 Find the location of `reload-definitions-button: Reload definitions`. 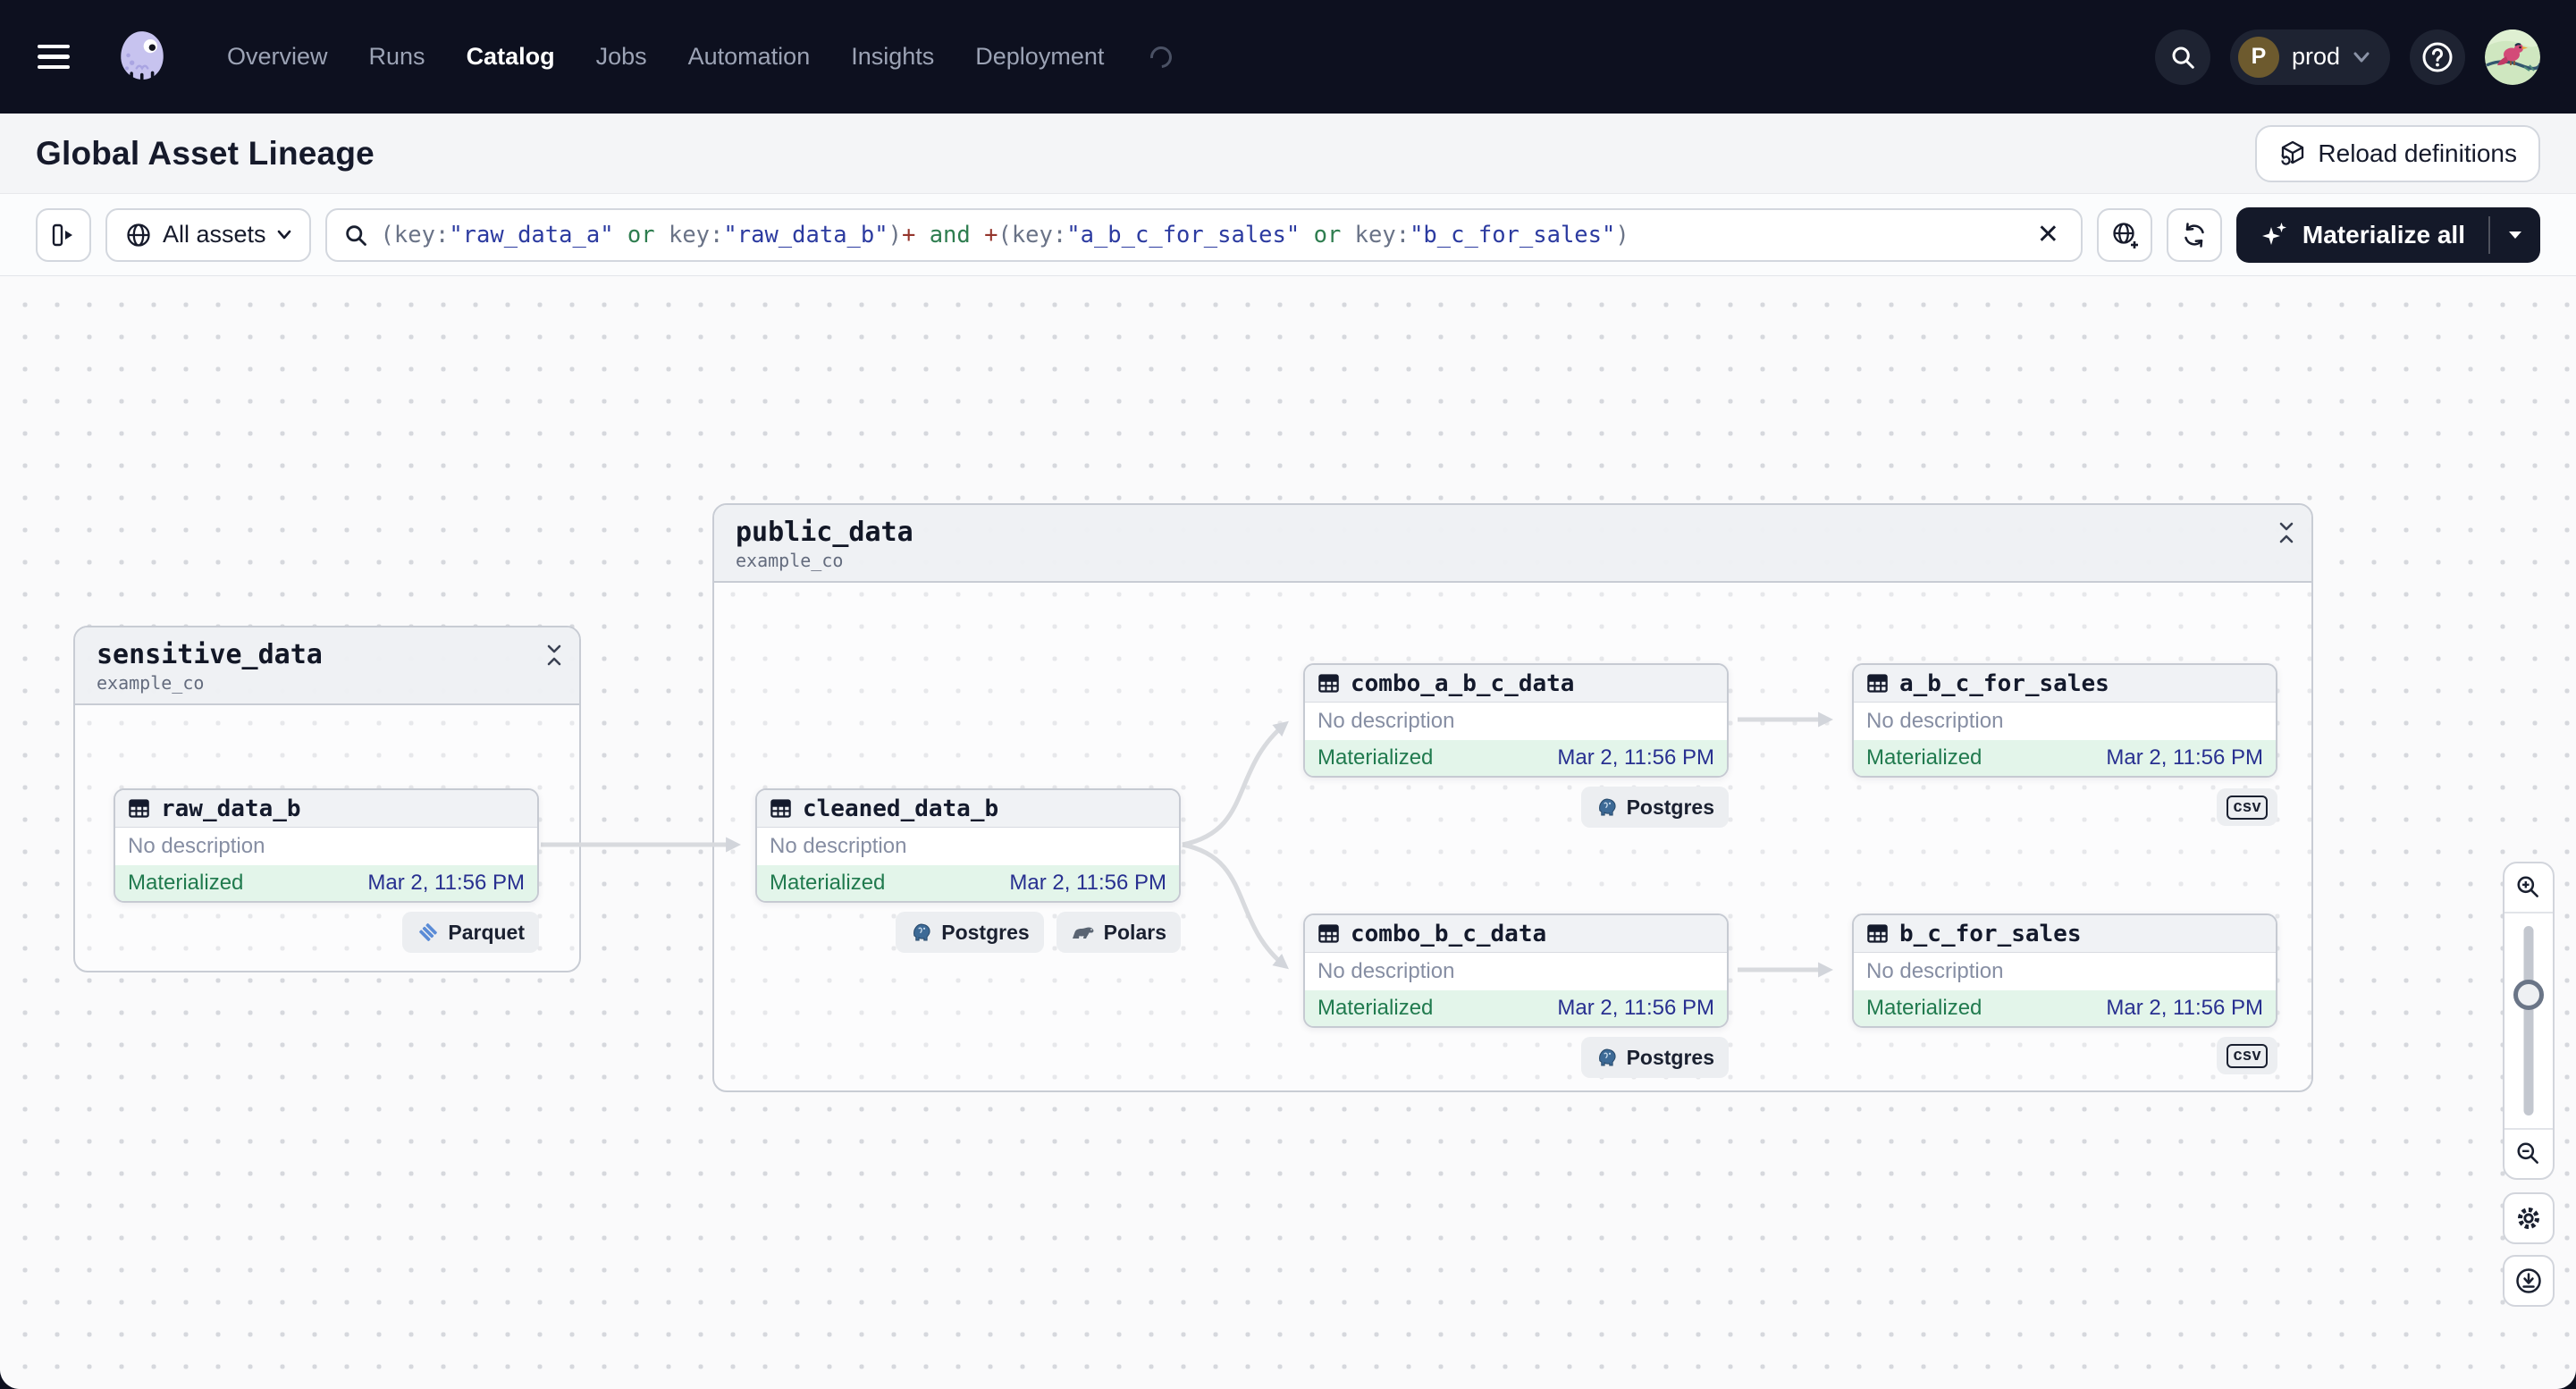

reload-definitions-button: Reload definitions is located at coordinates (2397, 153).